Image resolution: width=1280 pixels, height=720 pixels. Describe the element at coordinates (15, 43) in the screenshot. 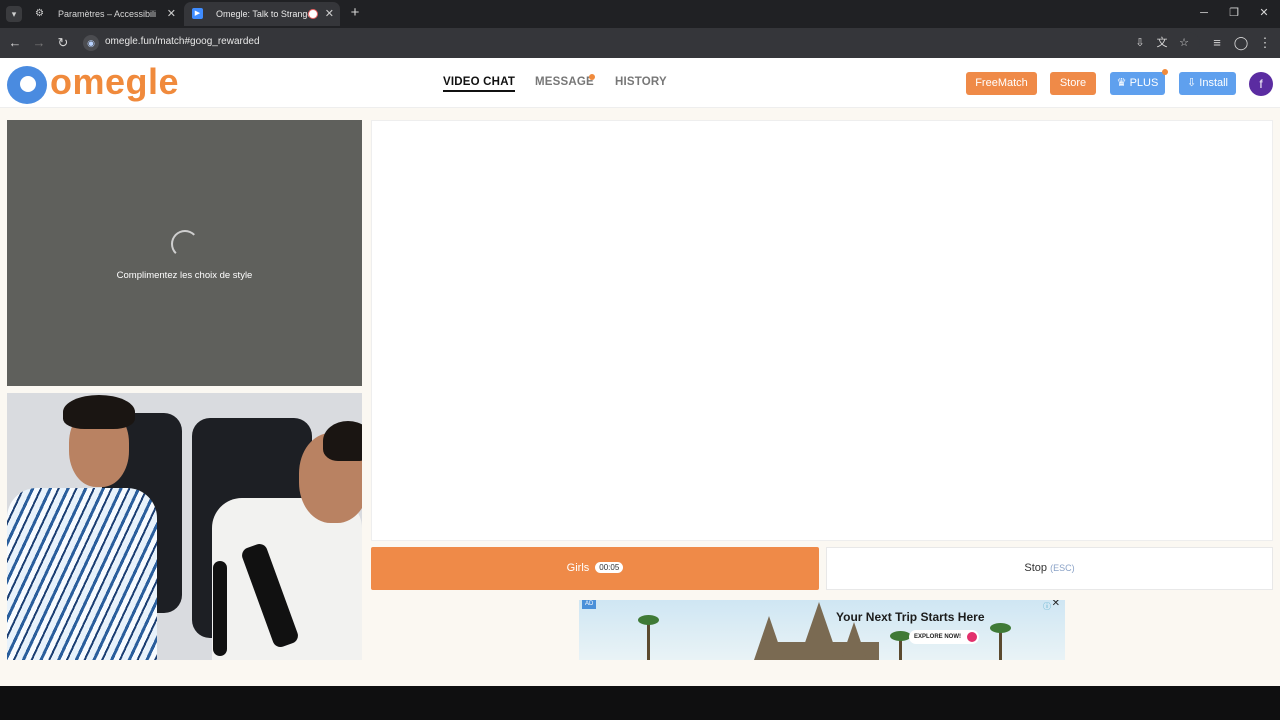

I see `back-icon: ←` at that location.